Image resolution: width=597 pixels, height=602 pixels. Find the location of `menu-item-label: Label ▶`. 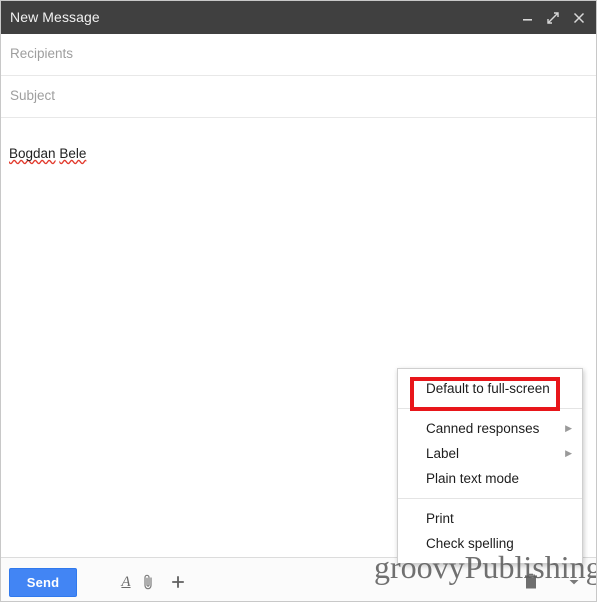

menu-item-label: Label ▶ is located at coordinates (490, 453).